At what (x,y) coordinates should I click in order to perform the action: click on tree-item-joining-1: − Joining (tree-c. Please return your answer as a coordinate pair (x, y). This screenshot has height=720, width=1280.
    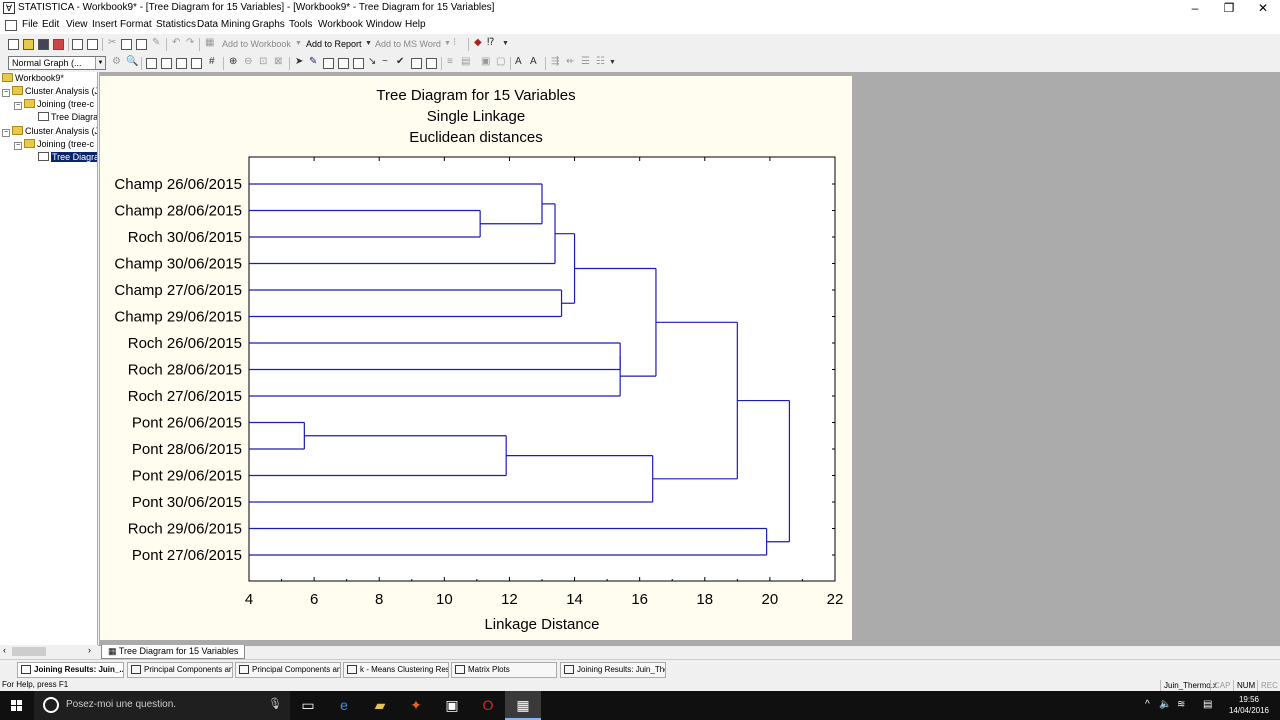
    Looking at the image, I should click on (54, 104).